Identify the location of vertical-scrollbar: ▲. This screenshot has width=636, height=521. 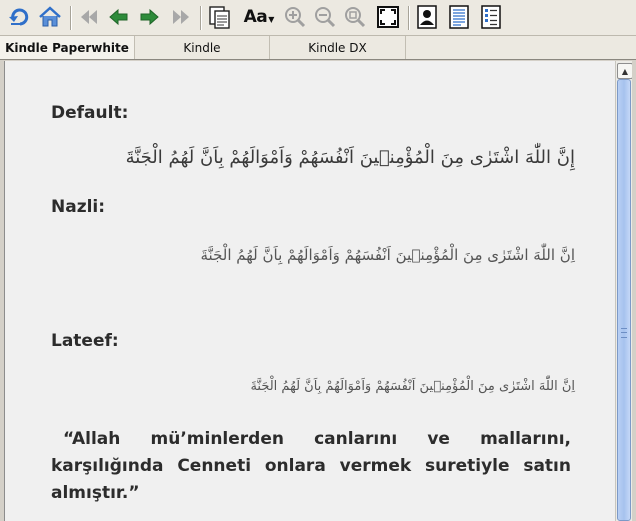
(623, 291).